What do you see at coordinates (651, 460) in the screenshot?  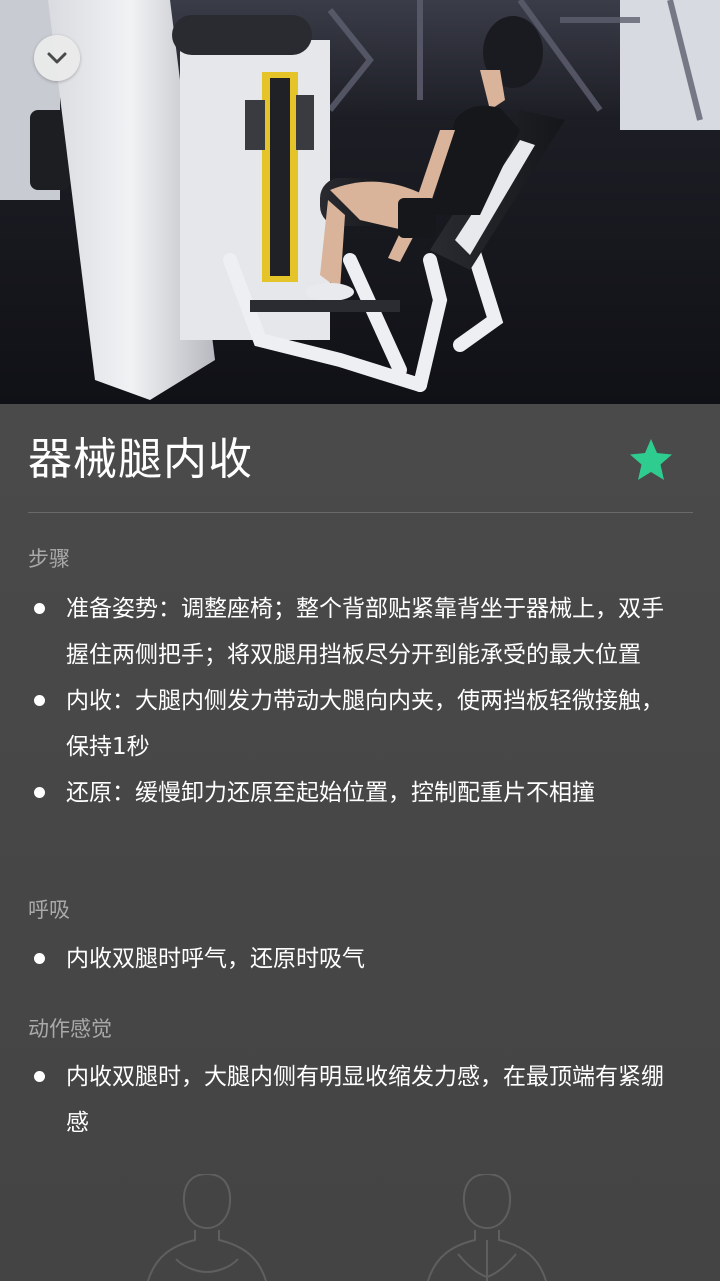 I see `star-icon` at bounding box center [651, 460].